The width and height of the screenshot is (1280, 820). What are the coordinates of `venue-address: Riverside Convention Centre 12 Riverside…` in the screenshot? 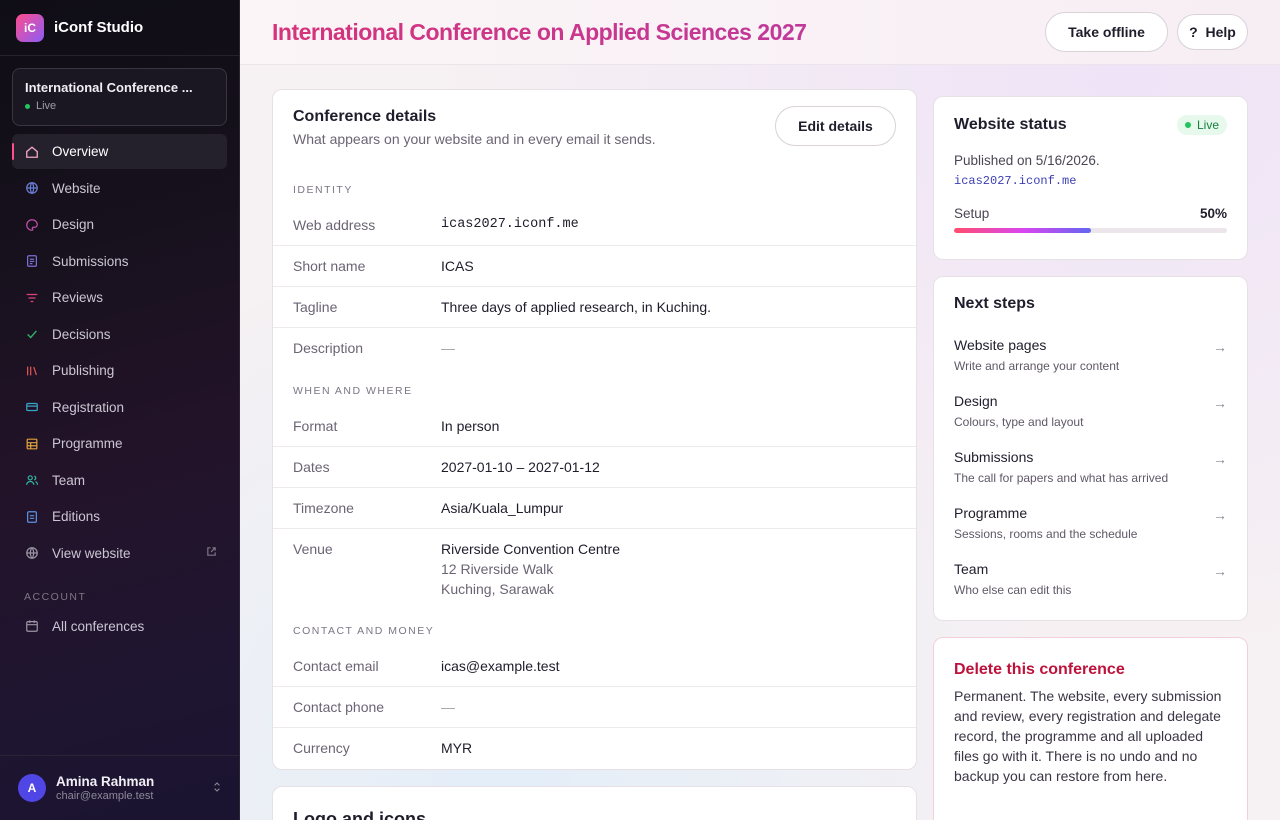 It's located at (530, 569).